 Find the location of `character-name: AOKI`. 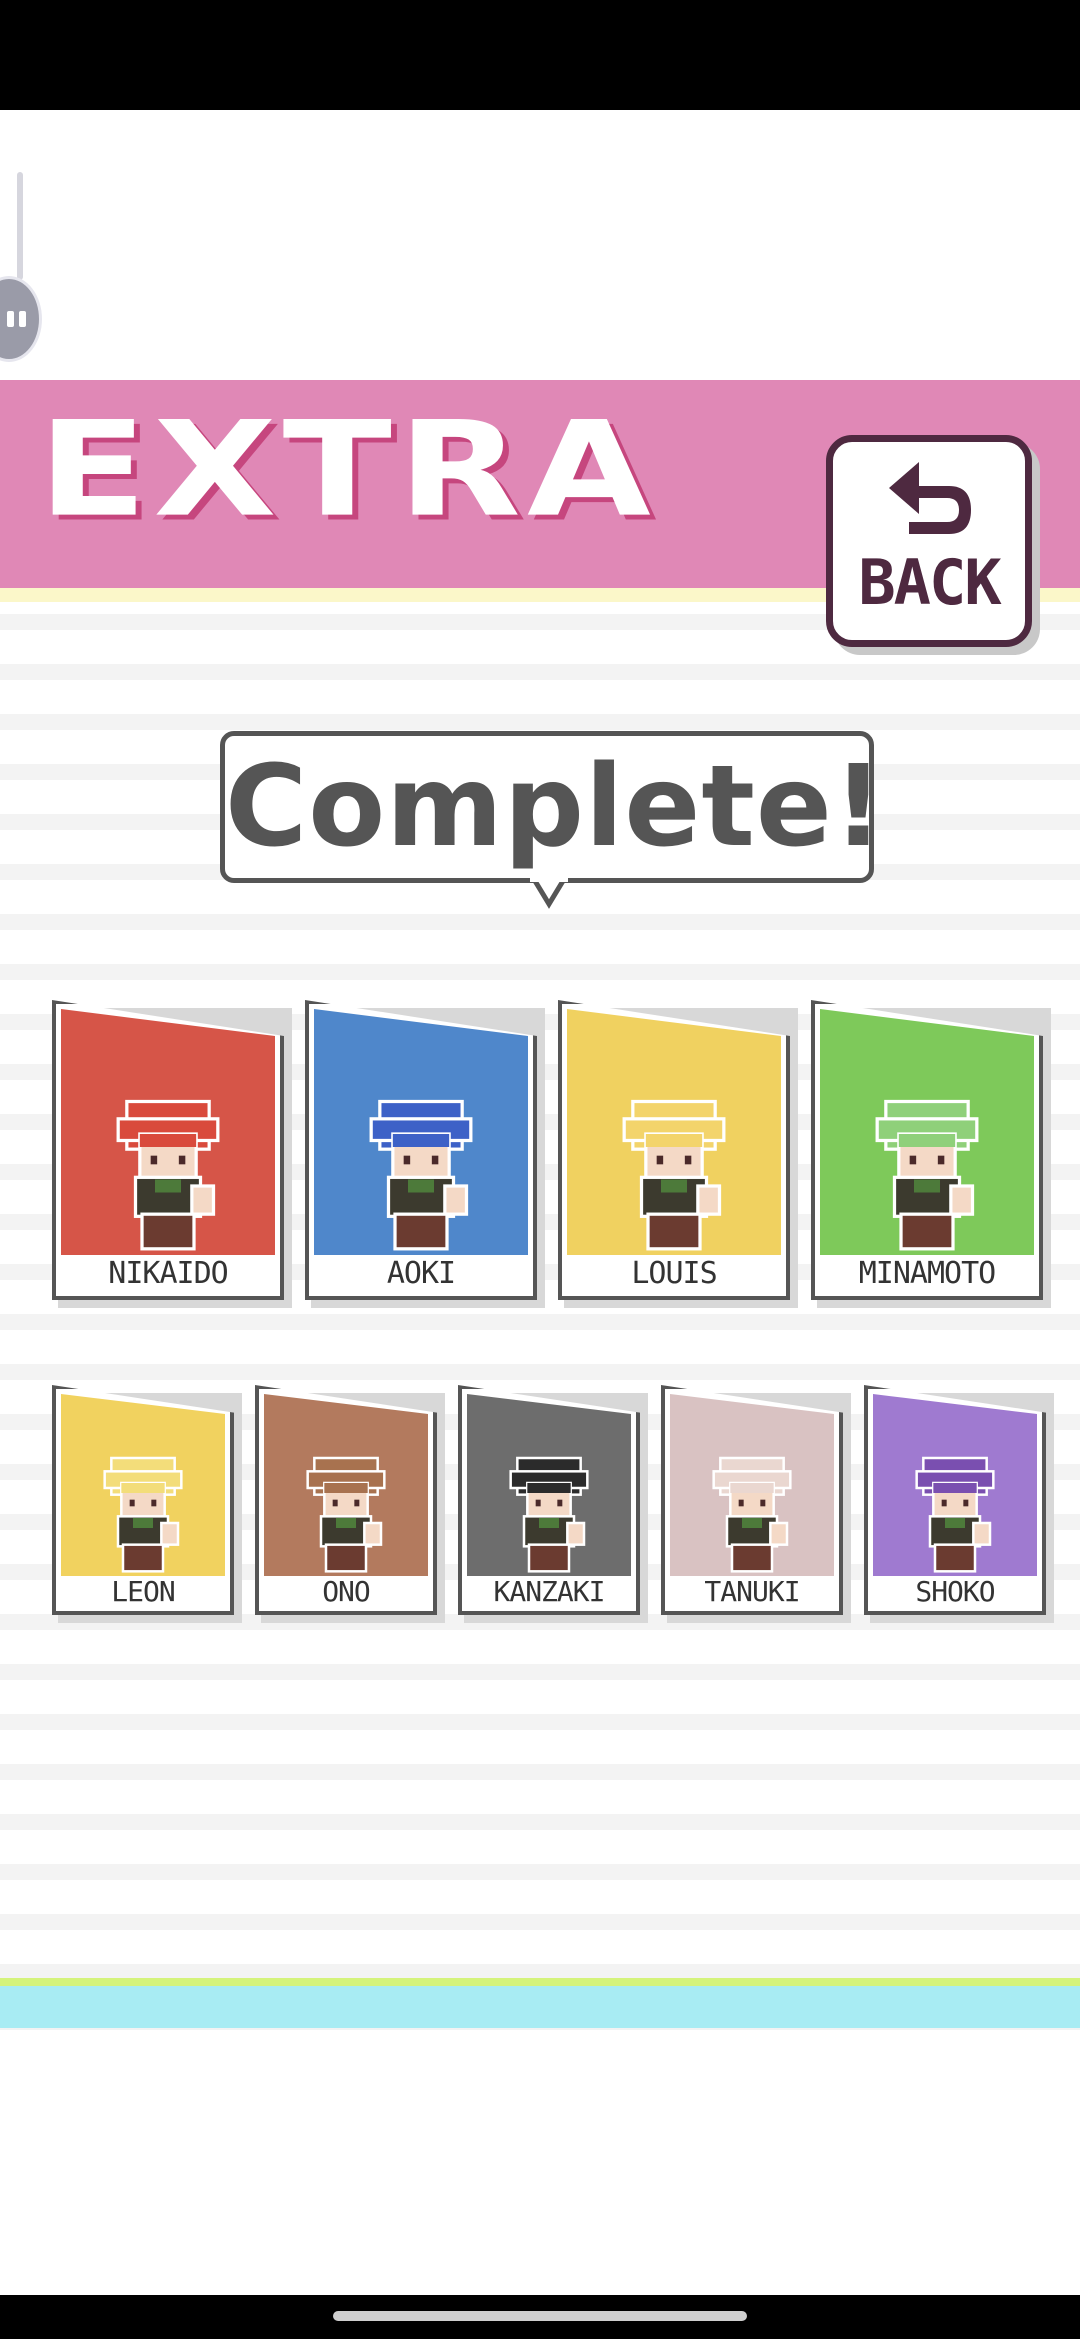

character-name: AOKI is located at coordinates (421, 1273).